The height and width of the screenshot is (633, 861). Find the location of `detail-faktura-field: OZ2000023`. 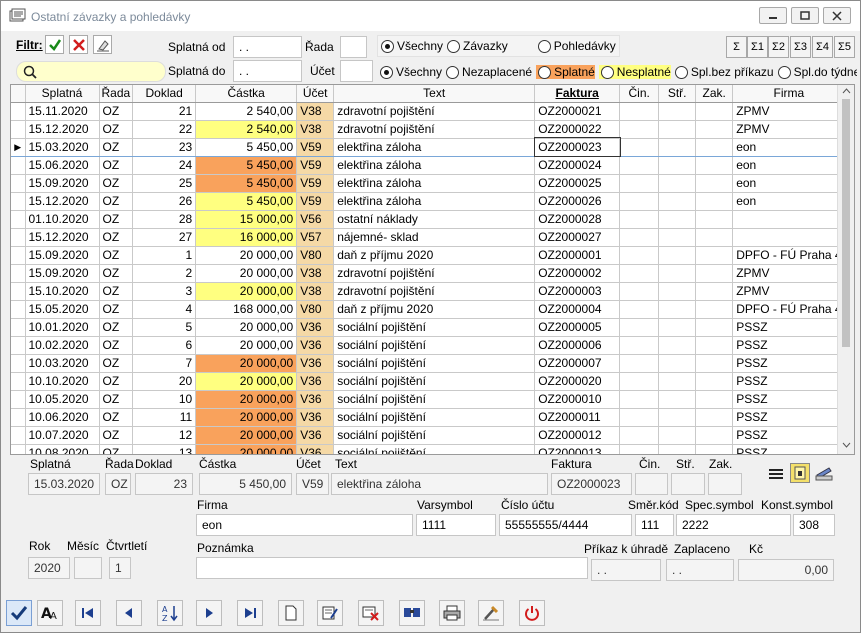

detail-faktura-field: OZ2000023 is located at coordinates (591, 484).